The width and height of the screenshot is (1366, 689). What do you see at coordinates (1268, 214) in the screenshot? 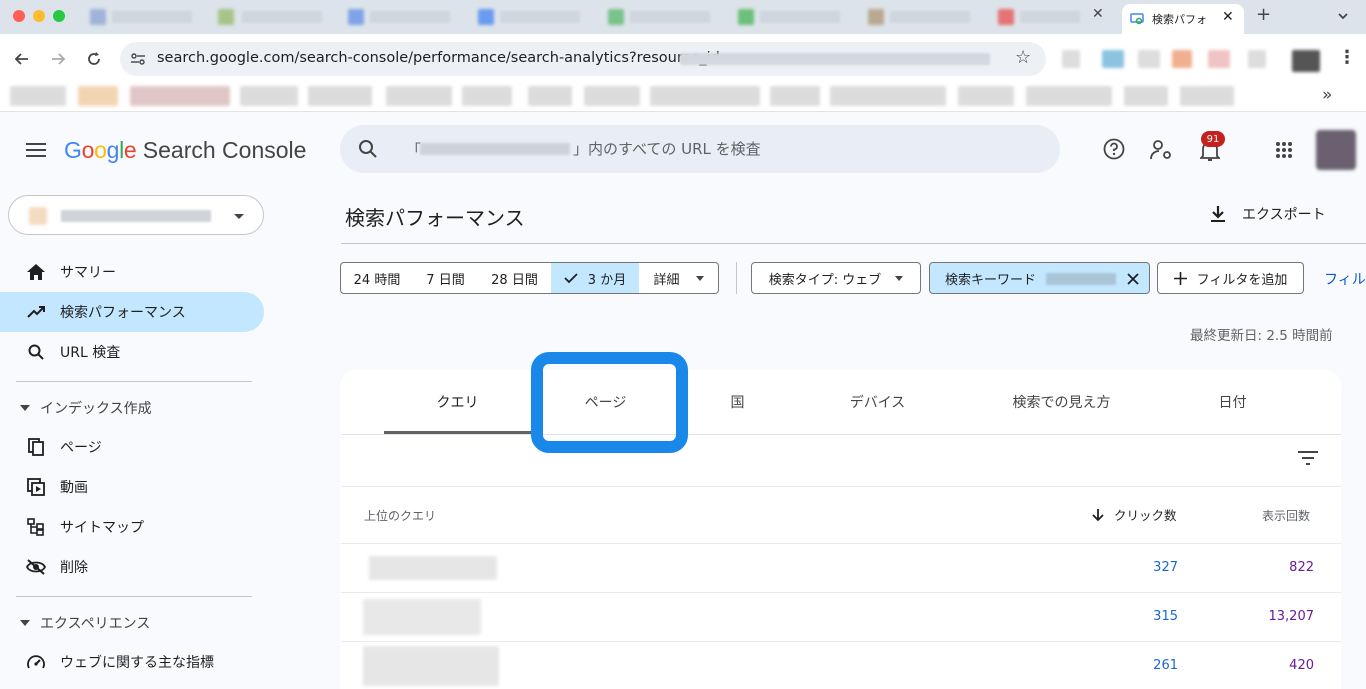
I see `export-button: エクスポート` at bounding box center [1268, 214].